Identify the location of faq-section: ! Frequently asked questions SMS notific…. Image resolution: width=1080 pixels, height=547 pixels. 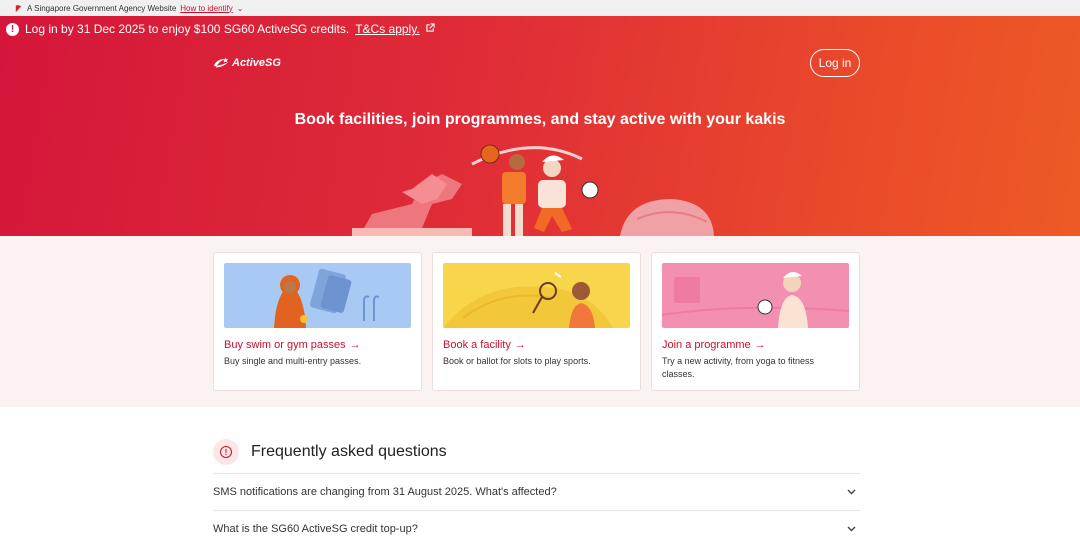
(536, 492).